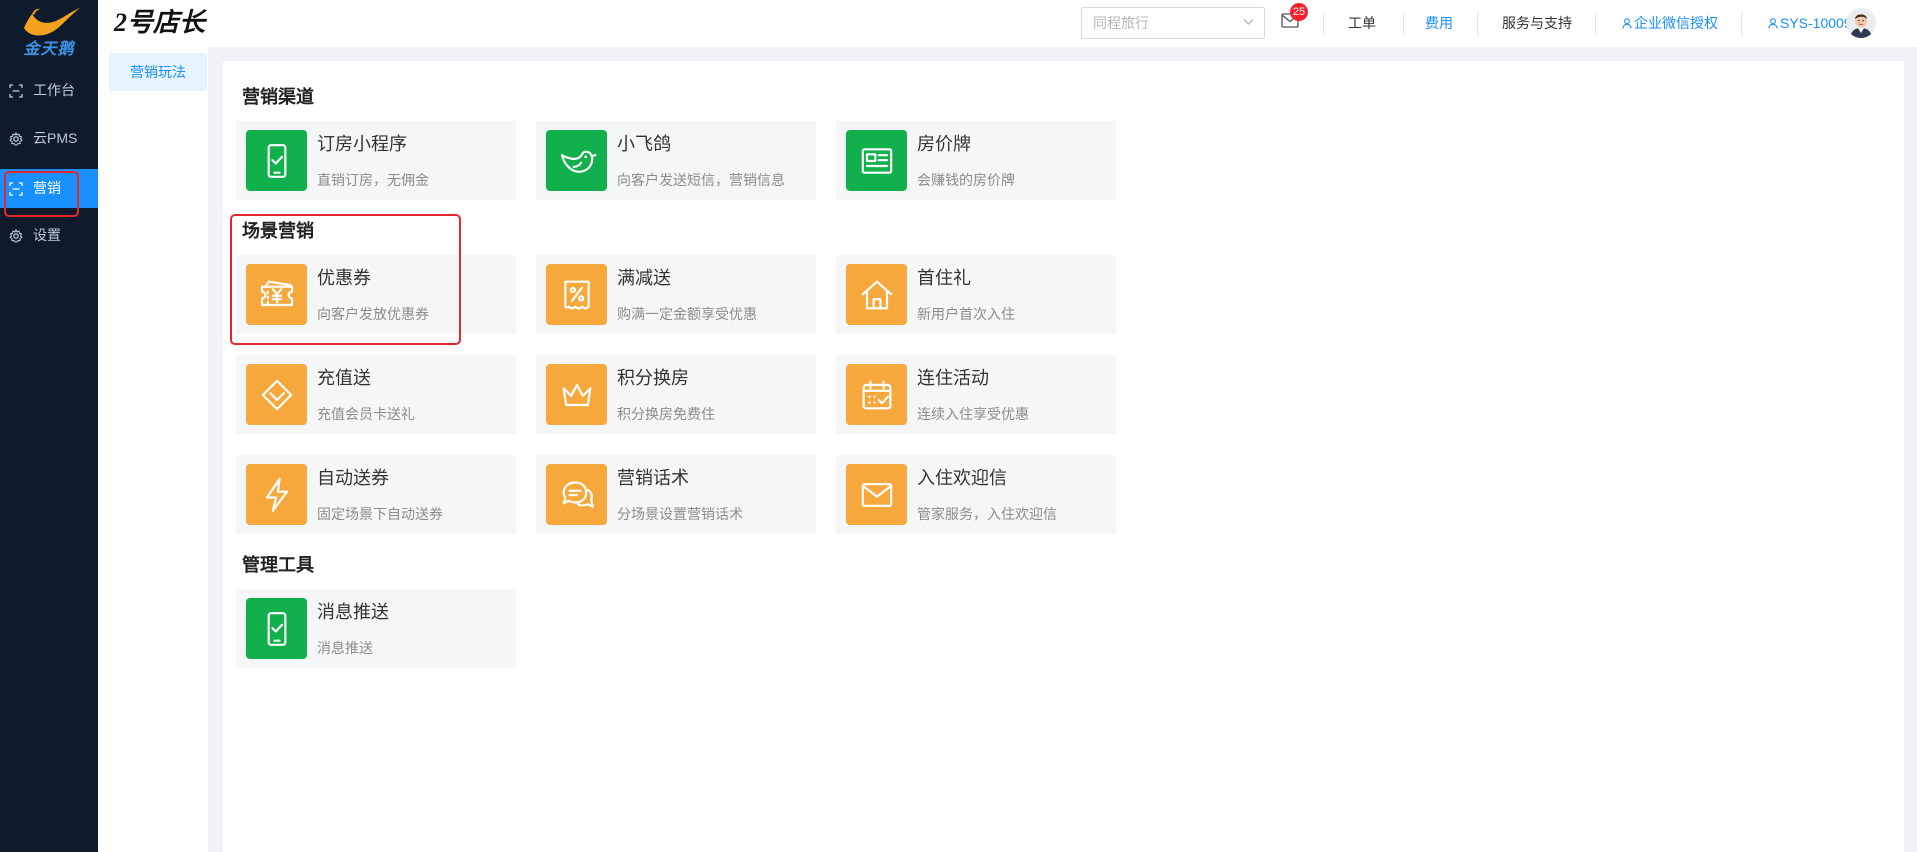 This screenshot has width=1917, height=852. I want to click on feature-card: 积分换房积分换房免费住, so click(676, 394).